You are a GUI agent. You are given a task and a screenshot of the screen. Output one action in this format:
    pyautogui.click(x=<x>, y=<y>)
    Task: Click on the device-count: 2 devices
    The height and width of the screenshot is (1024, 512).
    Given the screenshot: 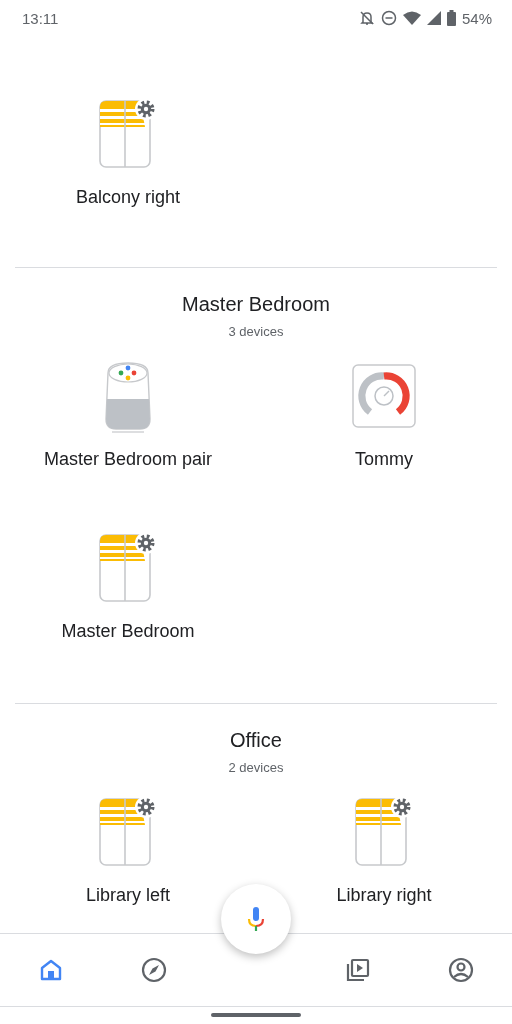 What is the action you would take?
    pyautogui.click(x=256, y=767)
    